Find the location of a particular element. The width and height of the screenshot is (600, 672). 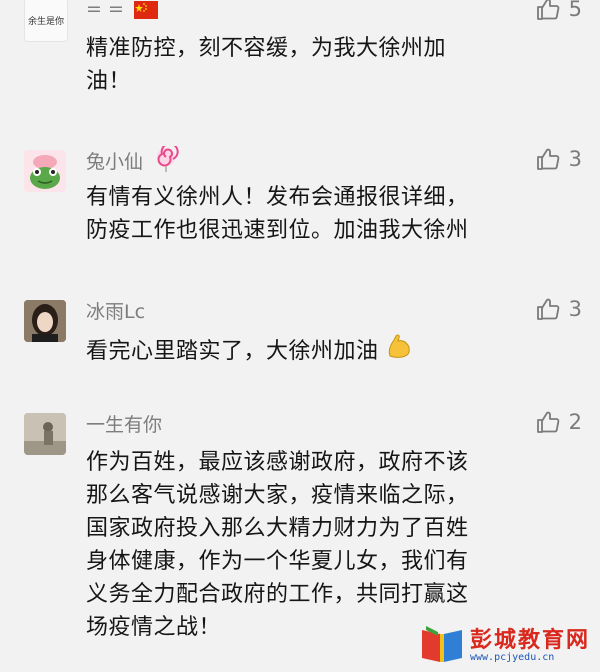

comment-line: 作为百姓，最应该感谢政府，政府不该 is located at coordinates (277, 462).